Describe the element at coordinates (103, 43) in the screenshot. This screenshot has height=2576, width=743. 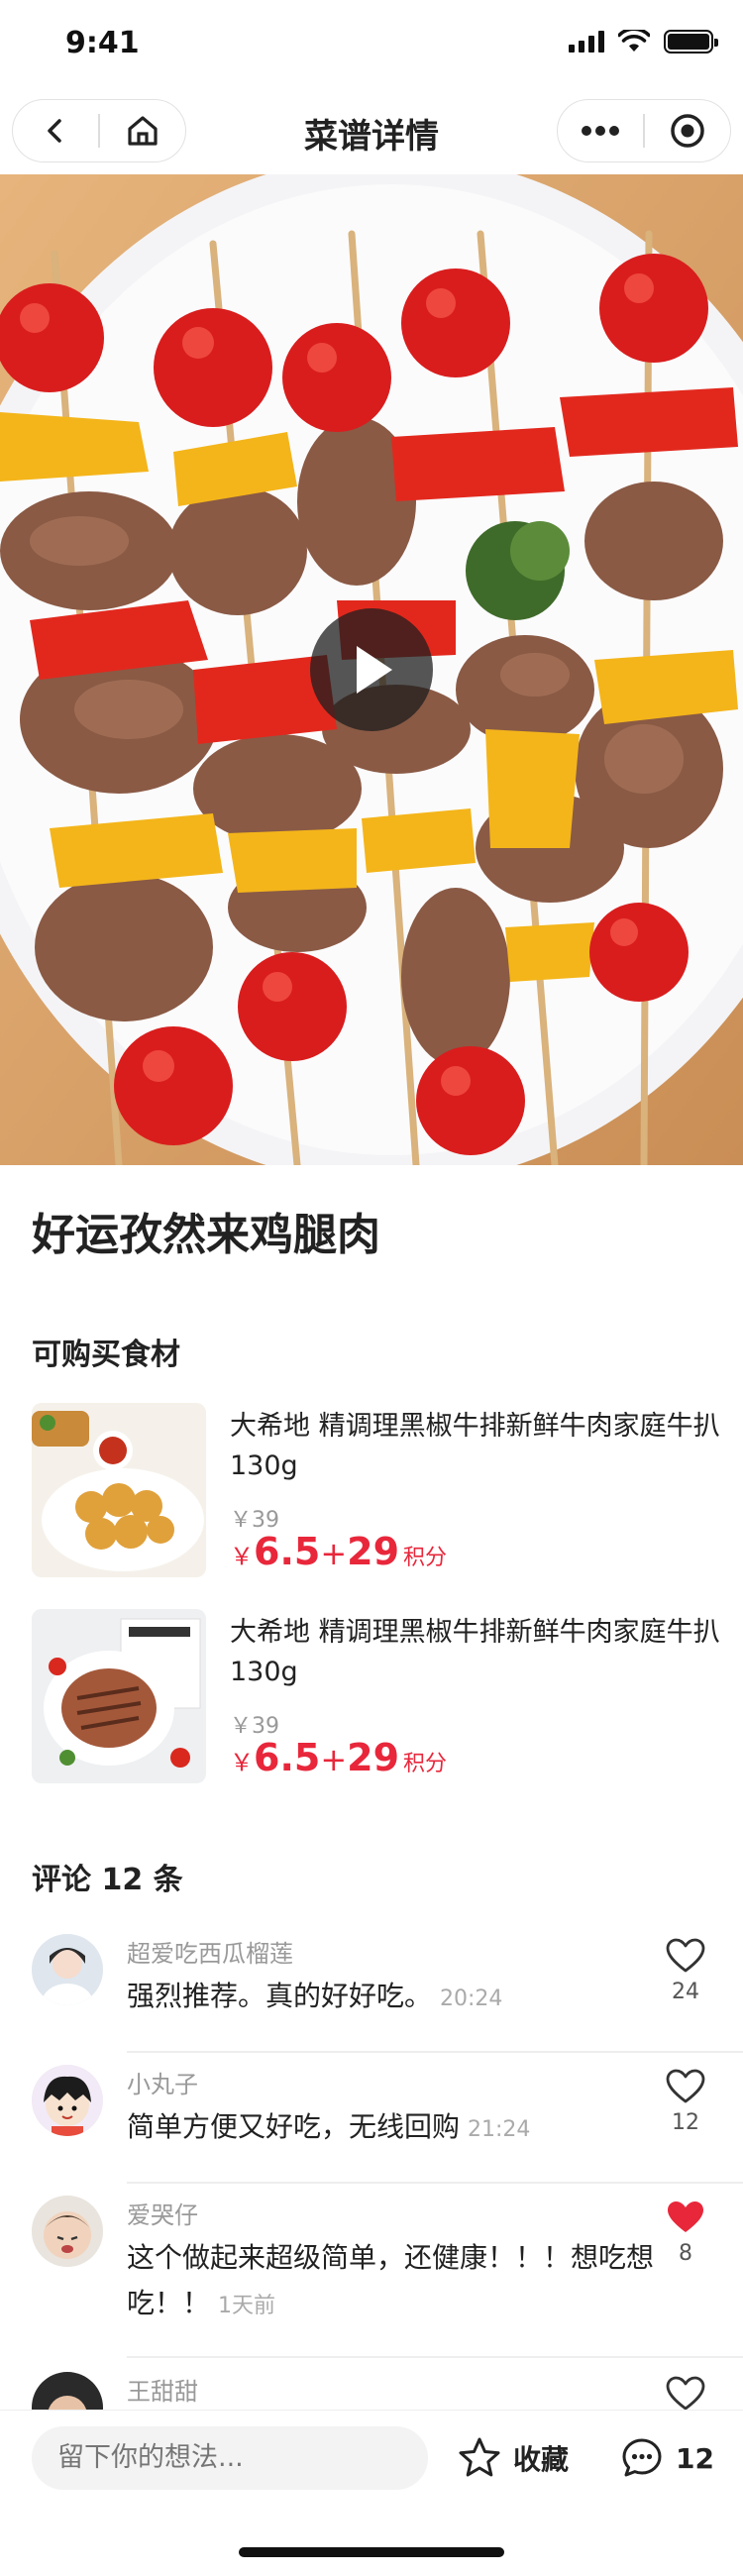
I see `status-time: 9:41` at that location.